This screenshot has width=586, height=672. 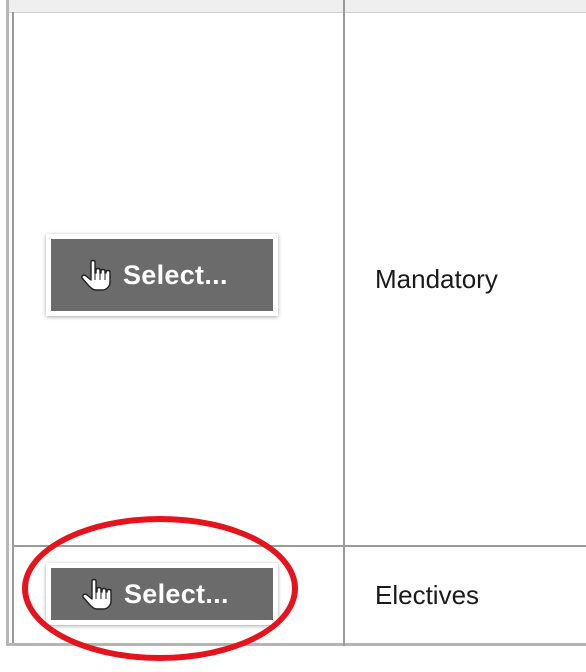 I want to click on table-header-strip, so click(x=297, y=6).